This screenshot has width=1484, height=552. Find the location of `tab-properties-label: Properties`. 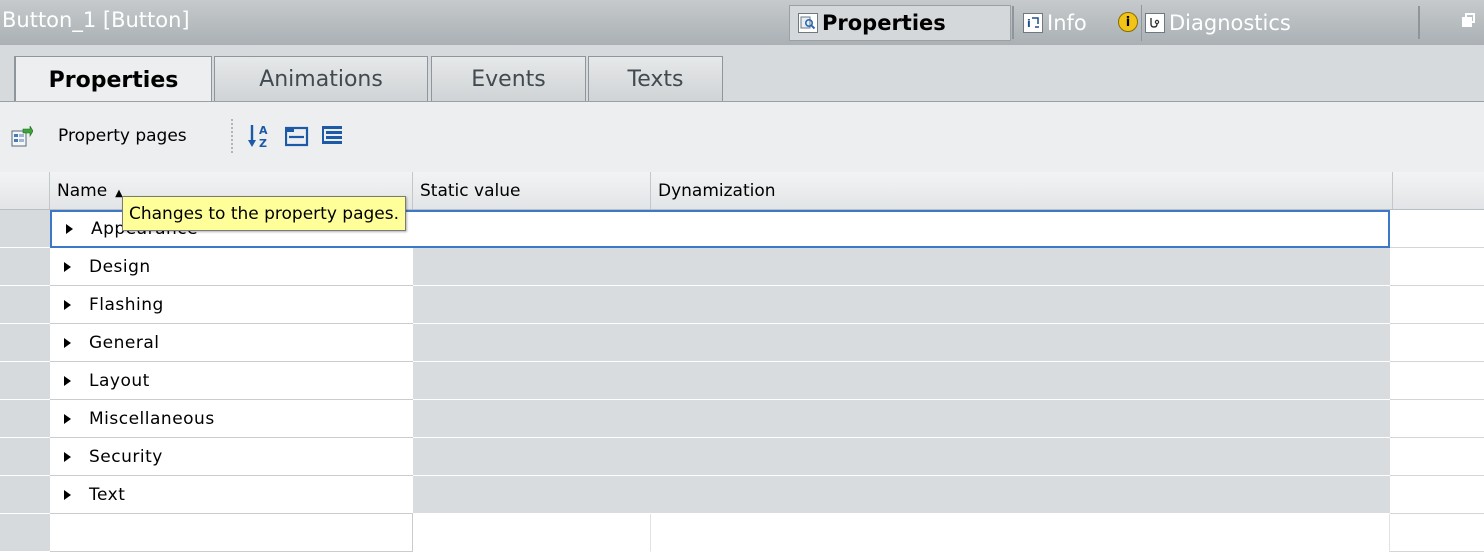

tab-properties-label: Properties is located at coordinates (113, 80).